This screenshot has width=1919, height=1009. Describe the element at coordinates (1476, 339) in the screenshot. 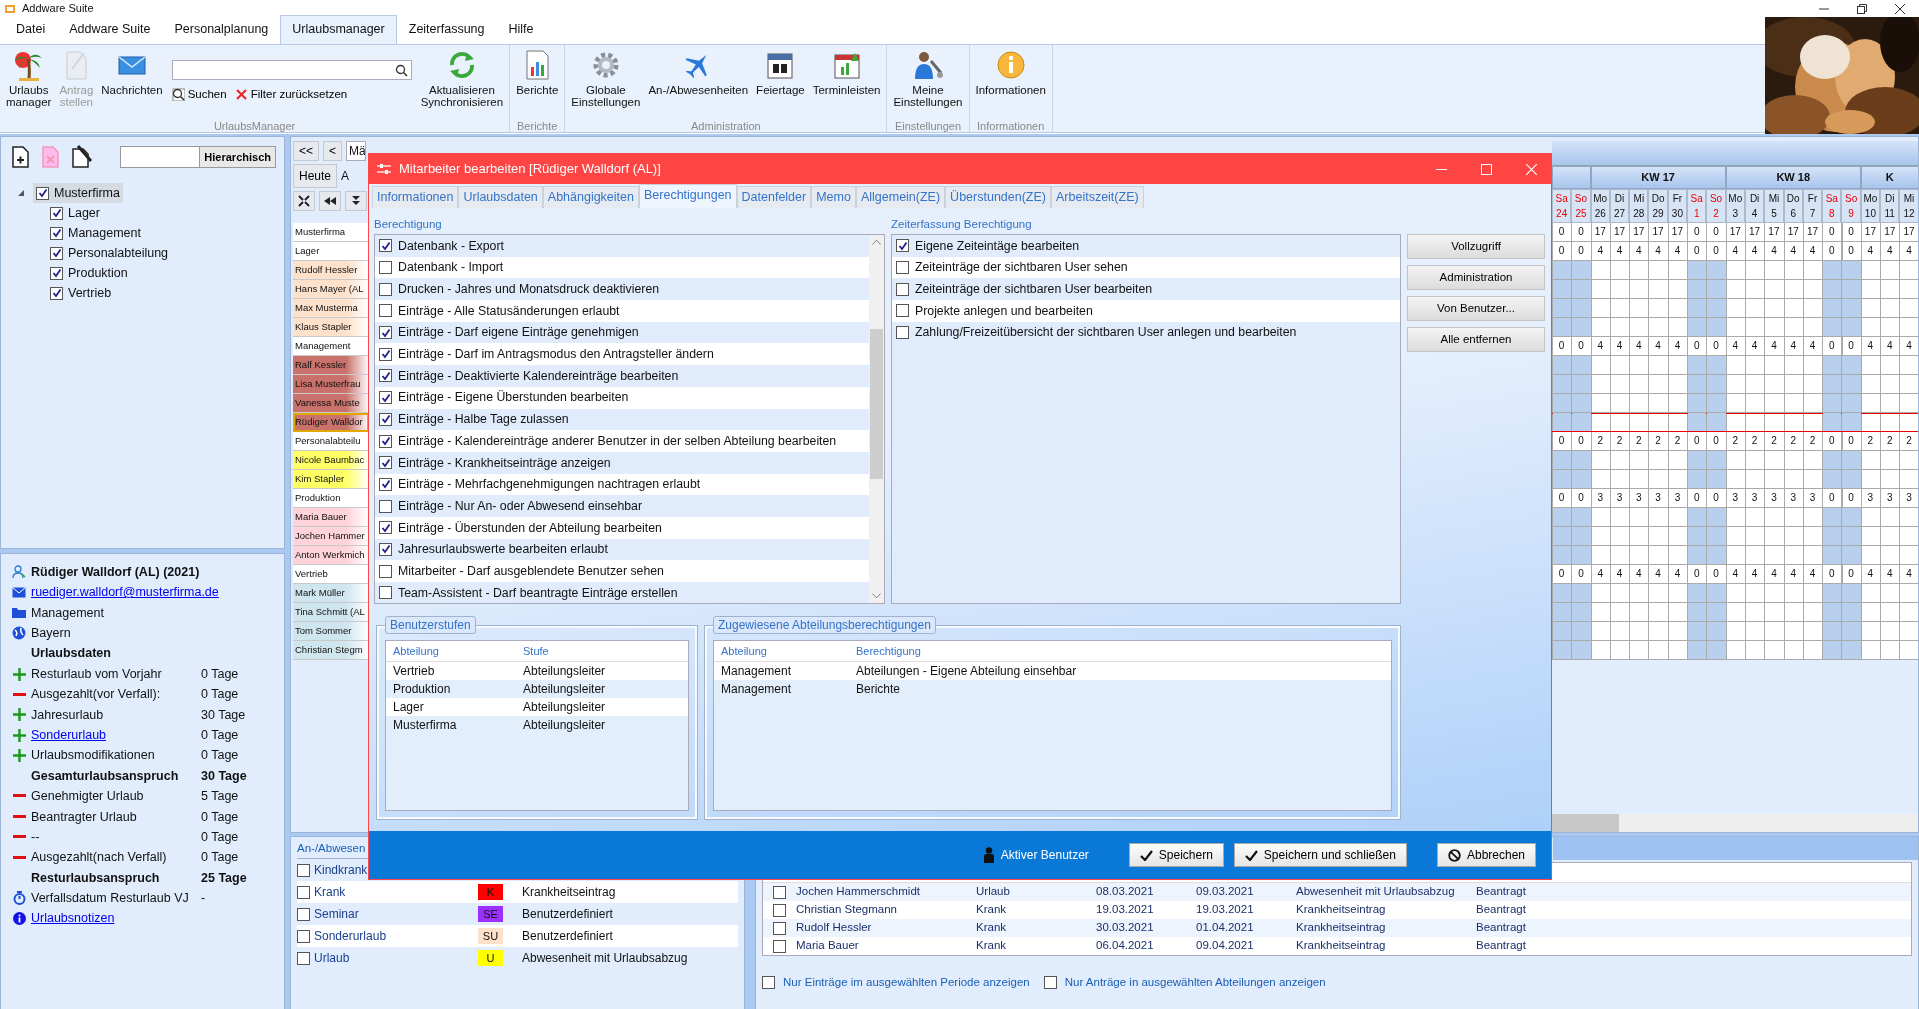

I see `side-button: Alle entfernen` at that location.